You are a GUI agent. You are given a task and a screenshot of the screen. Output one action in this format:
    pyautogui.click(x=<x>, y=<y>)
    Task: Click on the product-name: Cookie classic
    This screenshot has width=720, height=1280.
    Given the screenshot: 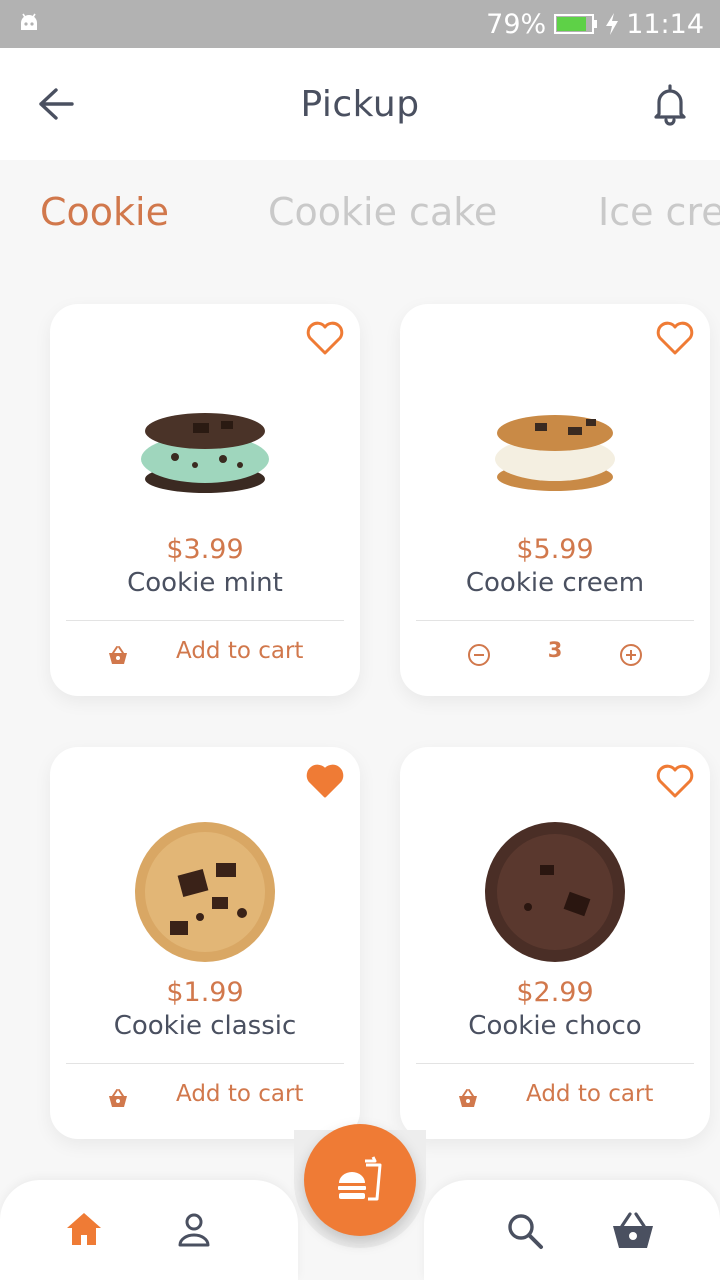 What is the action you would take?
    pyautogui.click(x=205, y=1026)
    